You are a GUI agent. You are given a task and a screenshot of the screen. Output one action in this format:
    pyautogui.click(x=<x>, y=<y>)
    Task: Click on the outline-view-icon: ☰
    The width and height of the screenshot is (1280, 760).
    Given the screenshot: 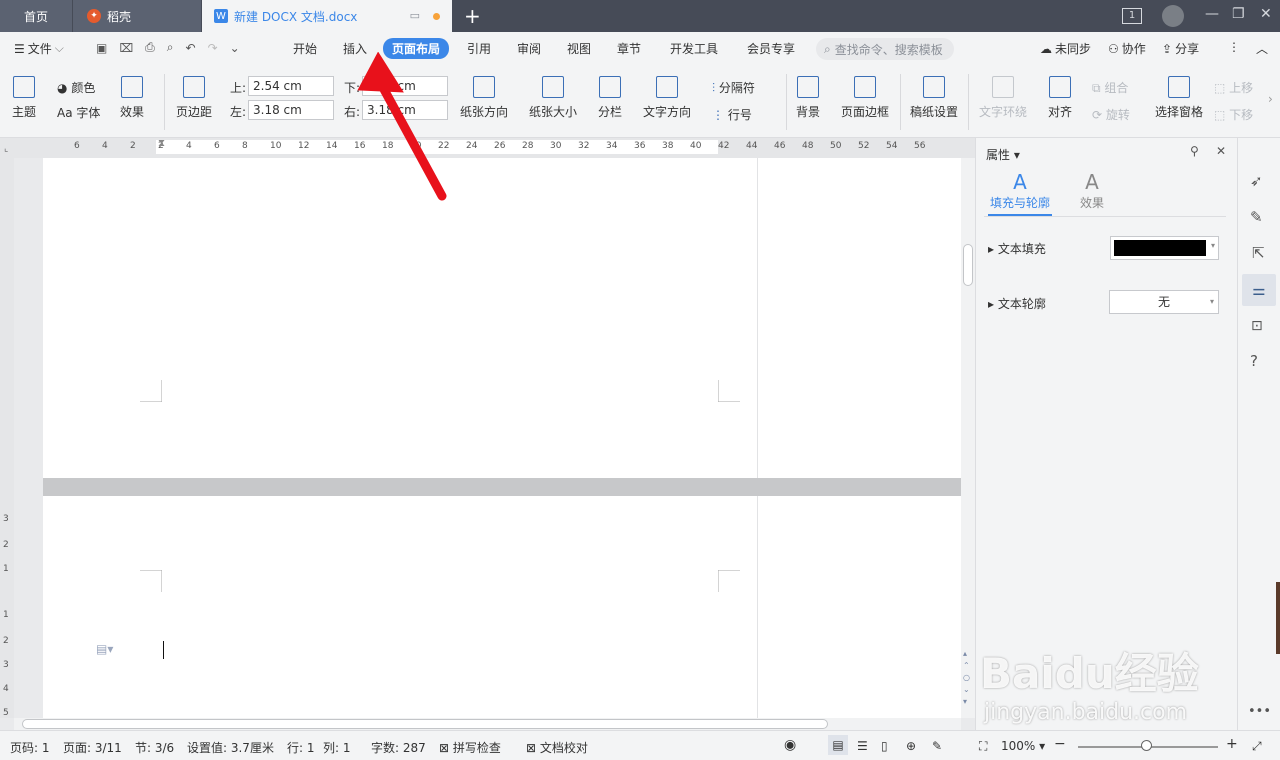 What is the action you would take?
    pyautogui.click(x=862, y=746)
    